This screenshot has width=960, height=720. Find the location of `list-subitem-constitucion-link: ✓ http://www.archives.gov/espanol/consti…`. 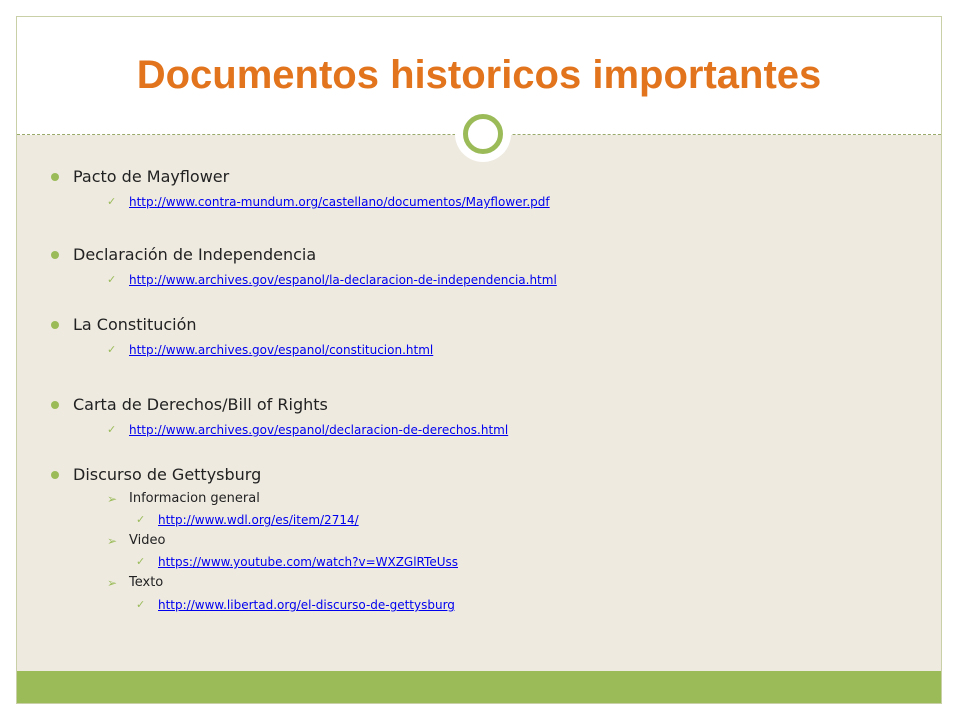

list-subitem-constitucion-link: ✓ http://www.archives.gov/espanol/consti… is located at coordinates (270, 350).